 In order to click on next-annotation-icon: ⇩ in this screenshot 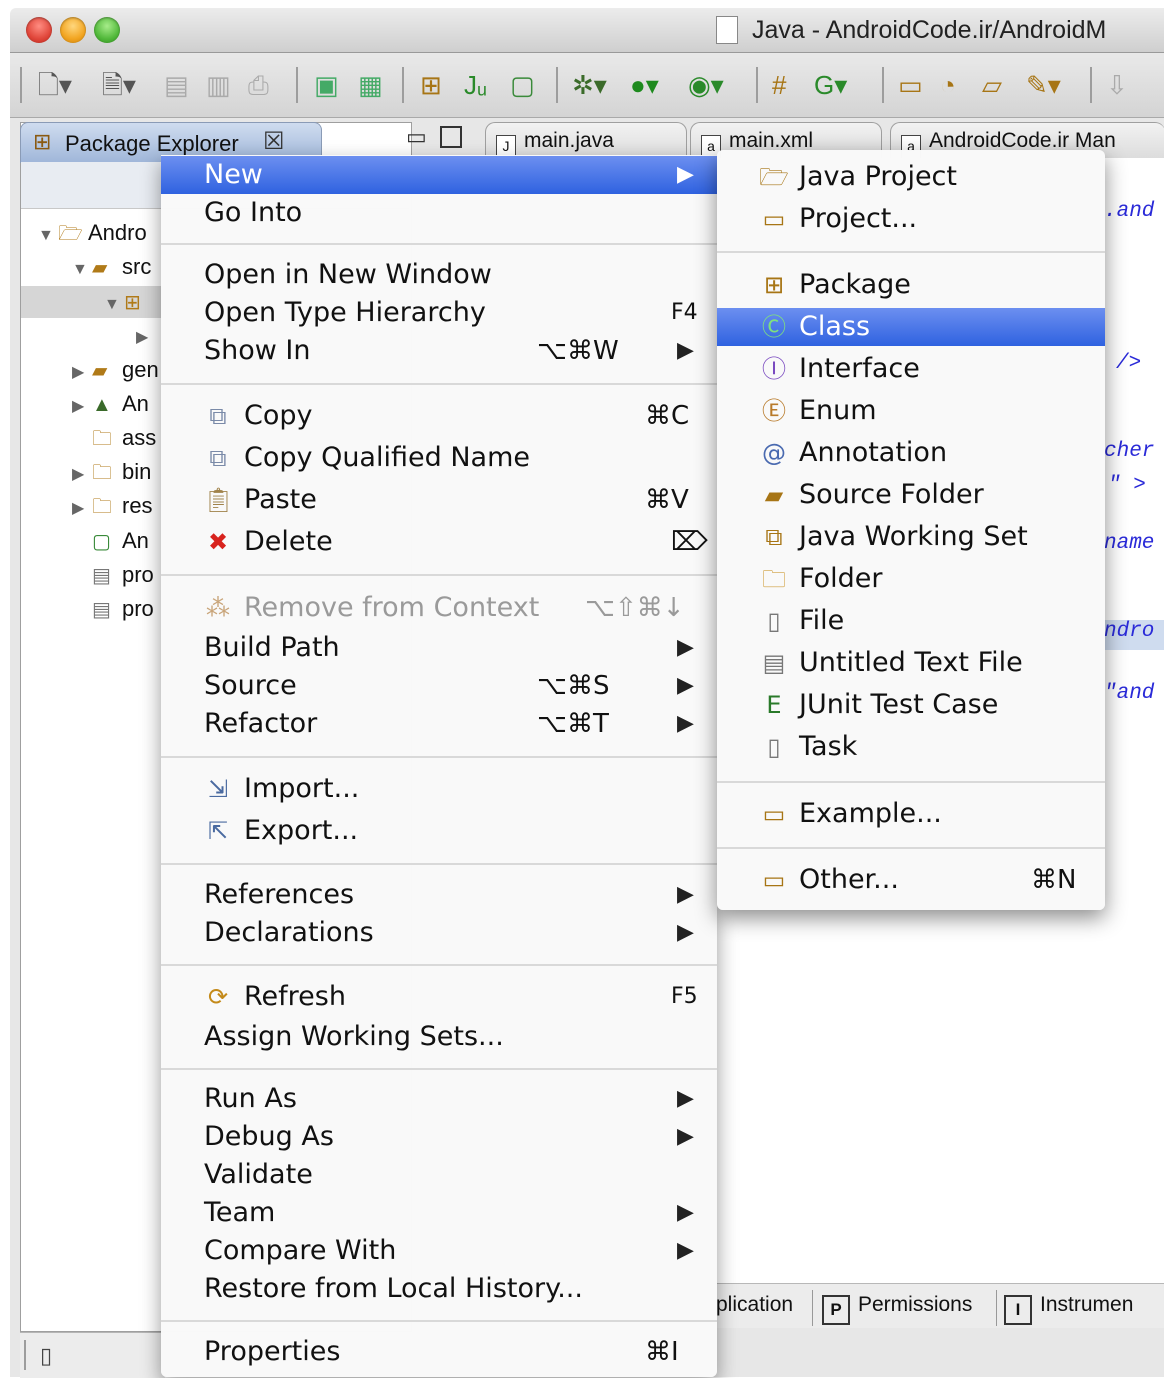, I will do `click(1117, 85)`.